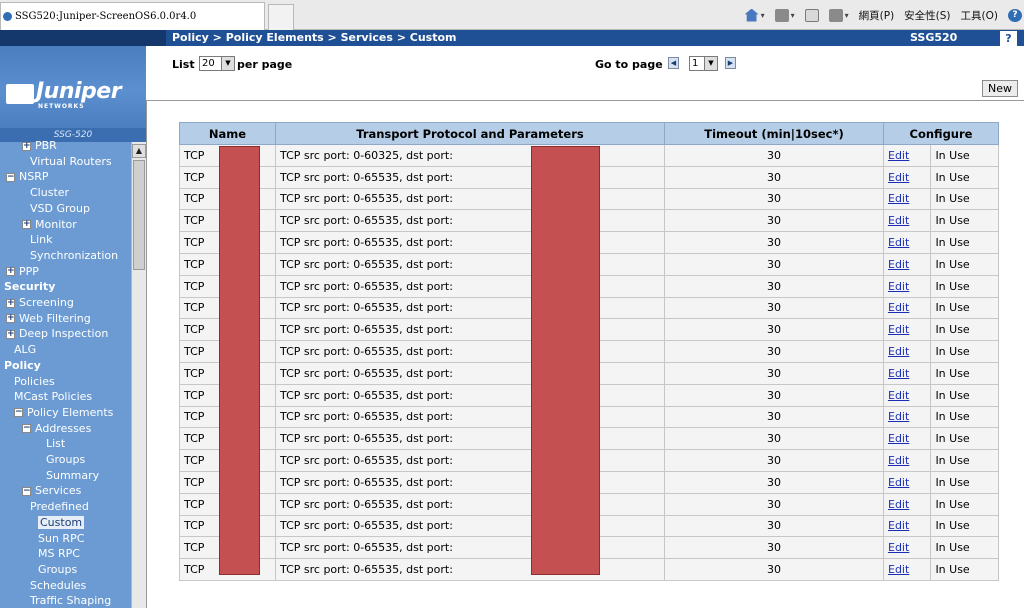 This screenshot has height=608, width=1024. Describe the element at coordinates (1008, 38) in the screenshot. I see `help-button: ?` at that location.